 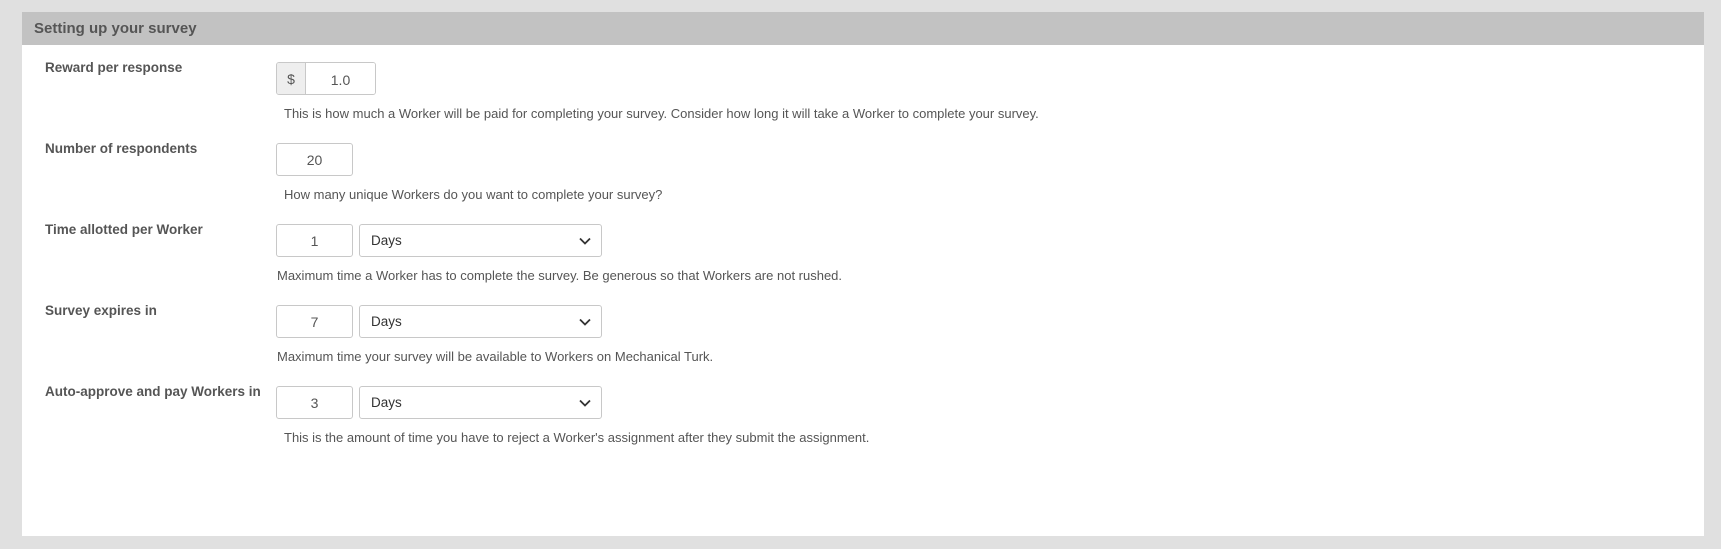 I want to click on time-allotted-unit-select: Days, so click(x=480, y=240).